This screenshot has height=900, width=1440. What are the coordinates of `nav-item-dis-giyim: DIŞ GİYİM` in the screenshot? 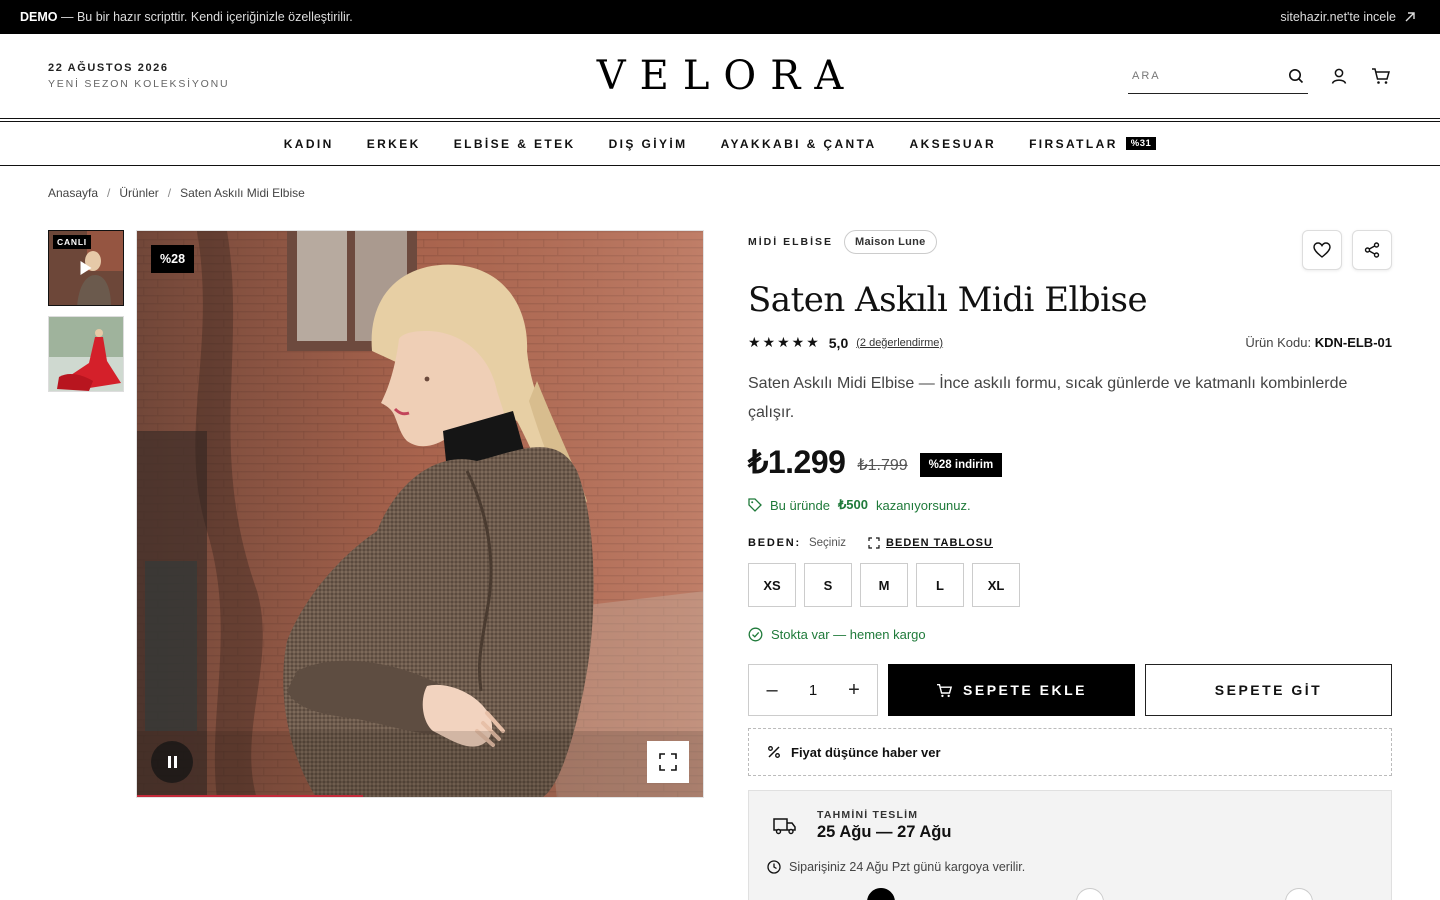 It's located at (648, 144).